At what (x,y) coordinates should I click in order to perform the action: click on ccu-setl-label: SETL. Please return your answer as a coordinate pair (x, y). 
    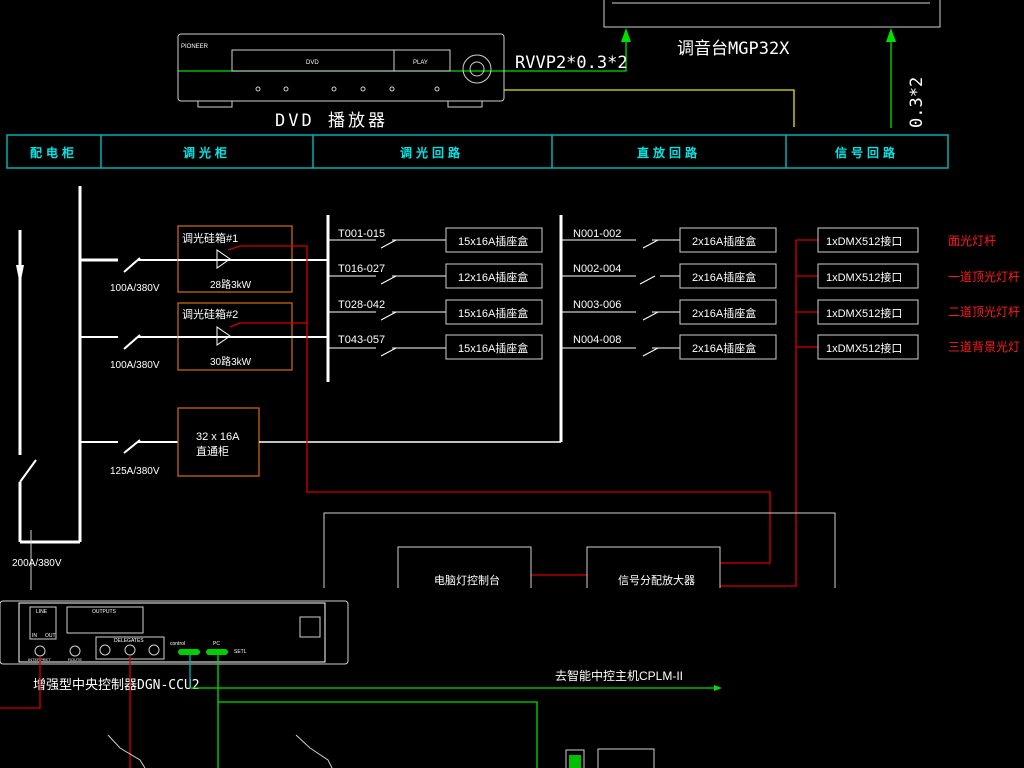
    Looking at the image, I should click on (240, 652).